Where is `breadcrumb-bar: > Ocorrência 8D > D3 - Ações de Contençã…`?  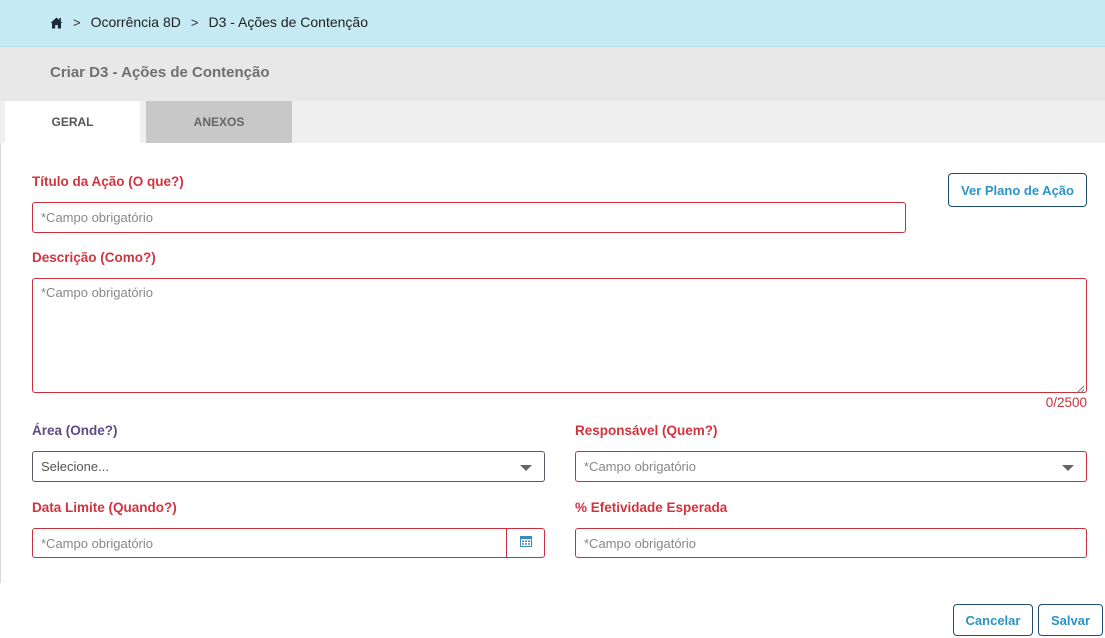
breadcrumb-bar: > Ocorrência 8D > D3 - Ações de Contençã… is located at coordinates (552, 23).